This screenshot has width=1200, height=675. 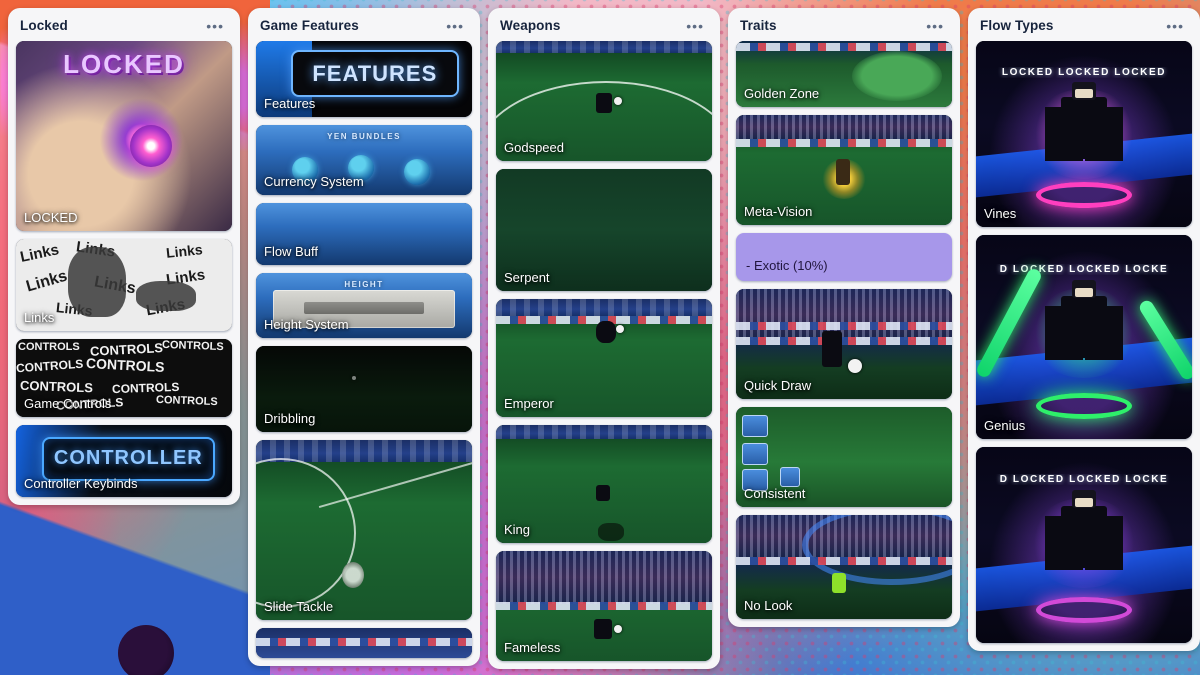 What do you see at coordinates (604, 358) in the screenshot?
I see `board-card: Emperor` at bounding box center [604, 358].